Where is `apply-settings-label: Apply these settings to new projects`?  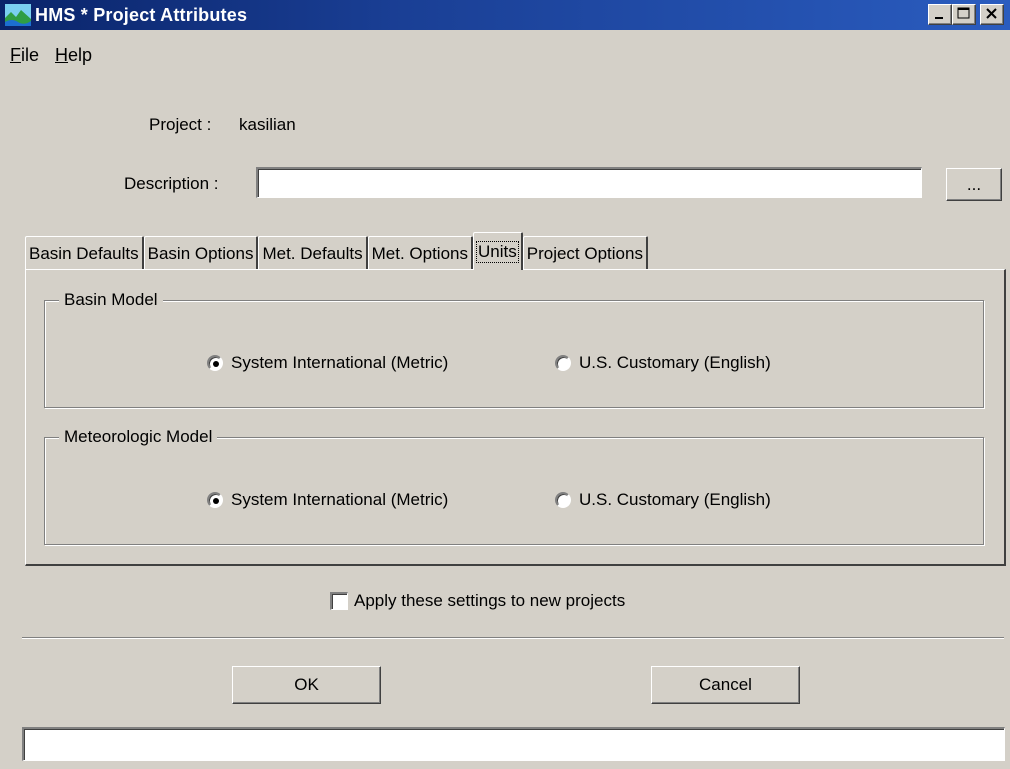
apply-settings-label: Apply these settings to new projects is located at coordinates (490, 600).